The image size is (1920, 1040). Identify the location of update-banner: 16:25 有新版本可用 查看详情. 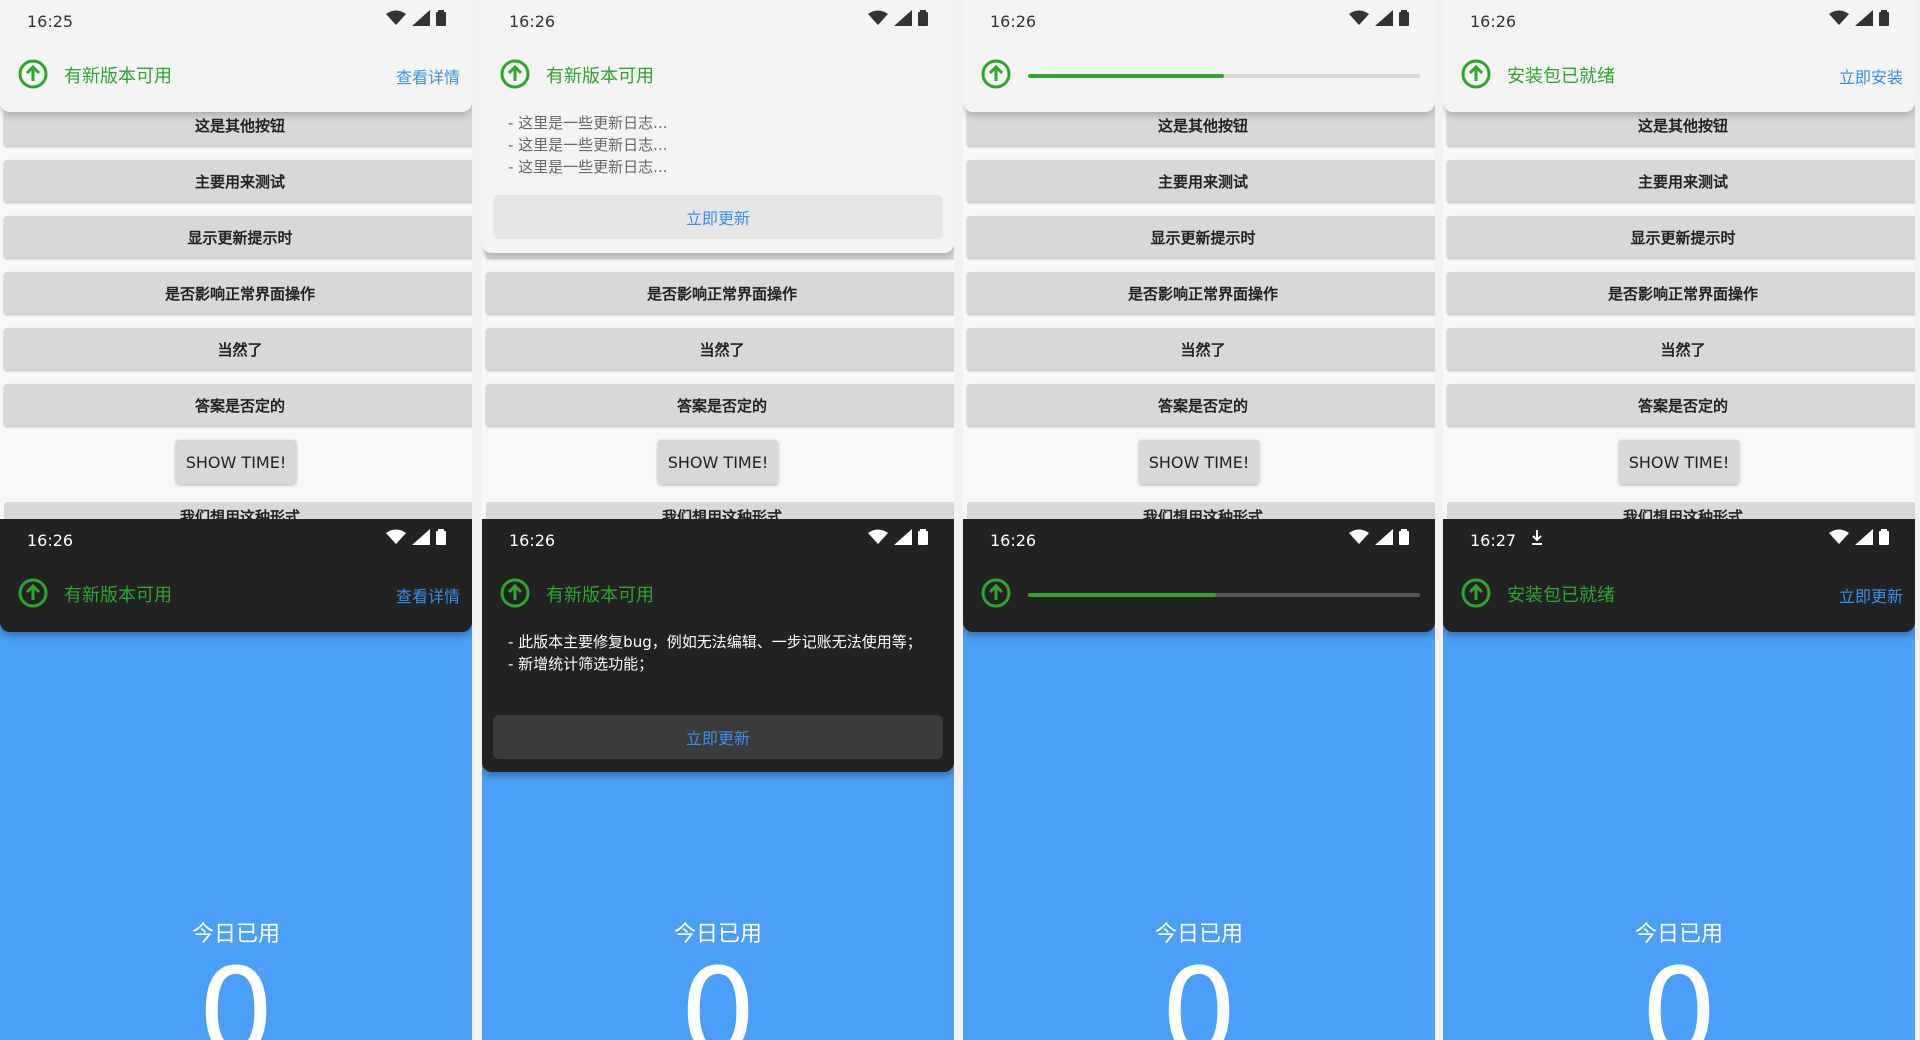
(236, 56).